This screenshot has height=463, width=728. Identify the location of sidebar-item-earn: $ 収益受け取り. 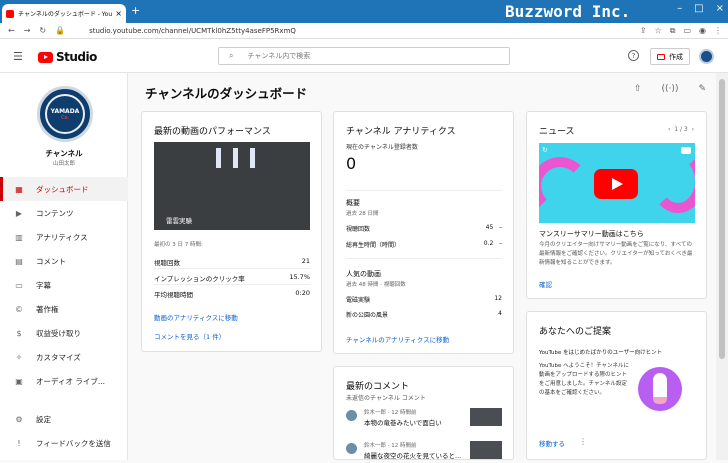
(64, 333).